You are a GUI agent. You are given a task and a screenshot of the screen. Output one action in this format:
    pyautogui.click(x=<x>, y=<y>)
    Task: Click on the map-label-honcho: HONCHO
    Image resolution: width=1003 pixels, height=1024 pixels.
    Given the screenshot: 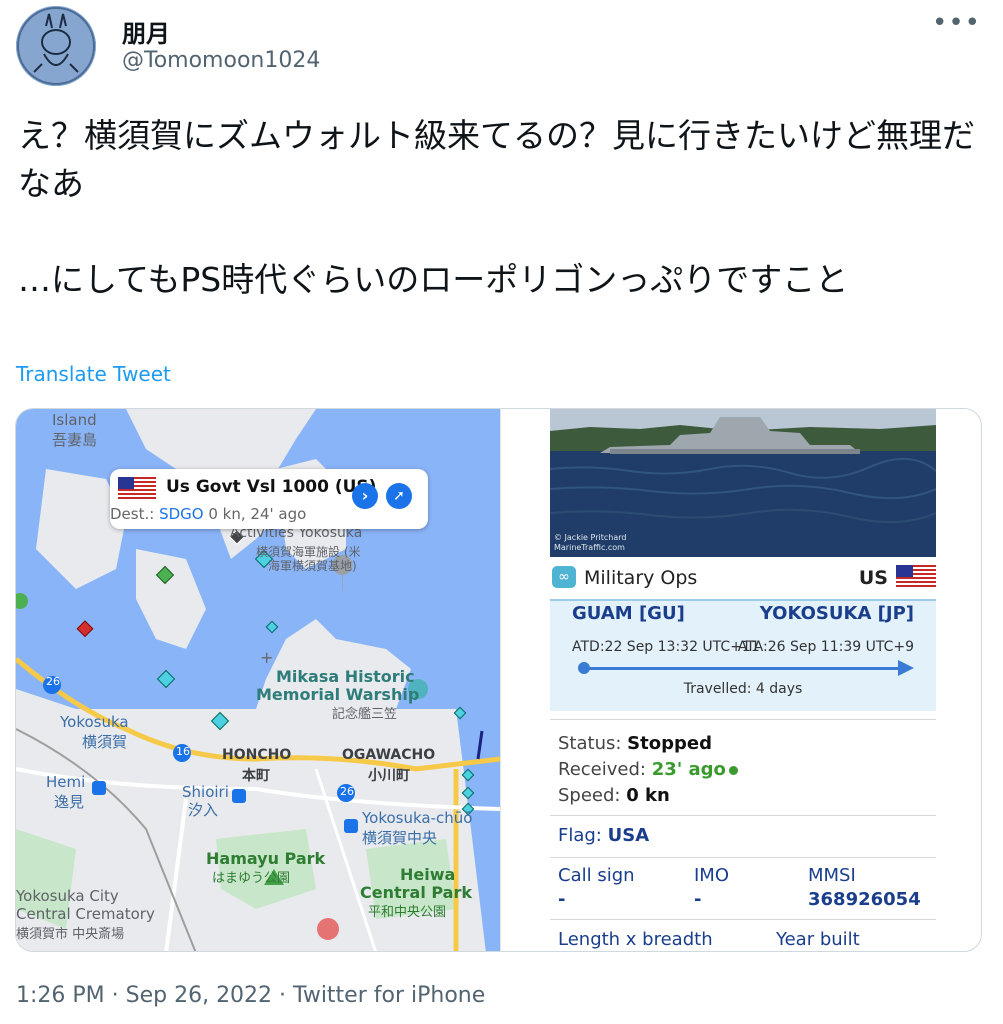 What is the action you would take?
    pyautogui.click(x=257, y=755)
    